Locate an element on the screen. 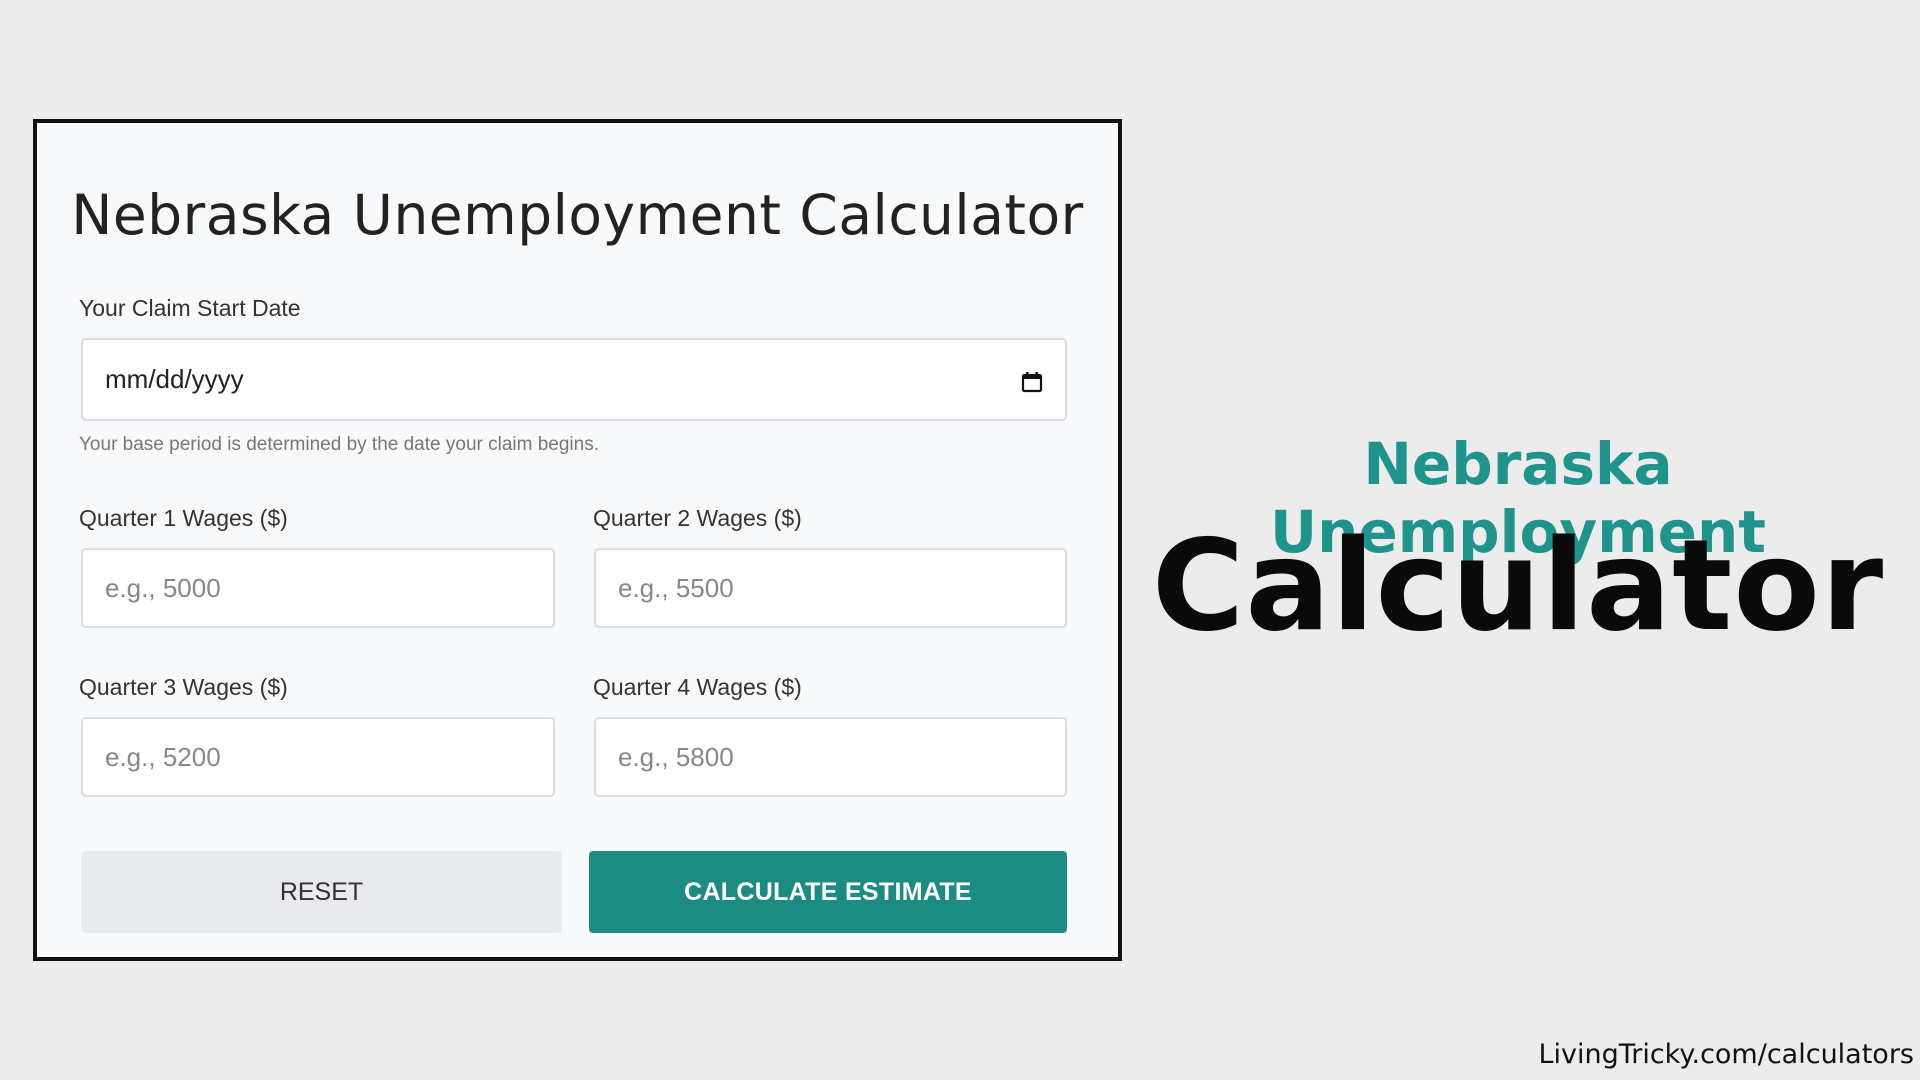 The image size is (1920, 1080). quarter-3-label: Quarter 3 Wages ($) is located at coordinates (183, 687).